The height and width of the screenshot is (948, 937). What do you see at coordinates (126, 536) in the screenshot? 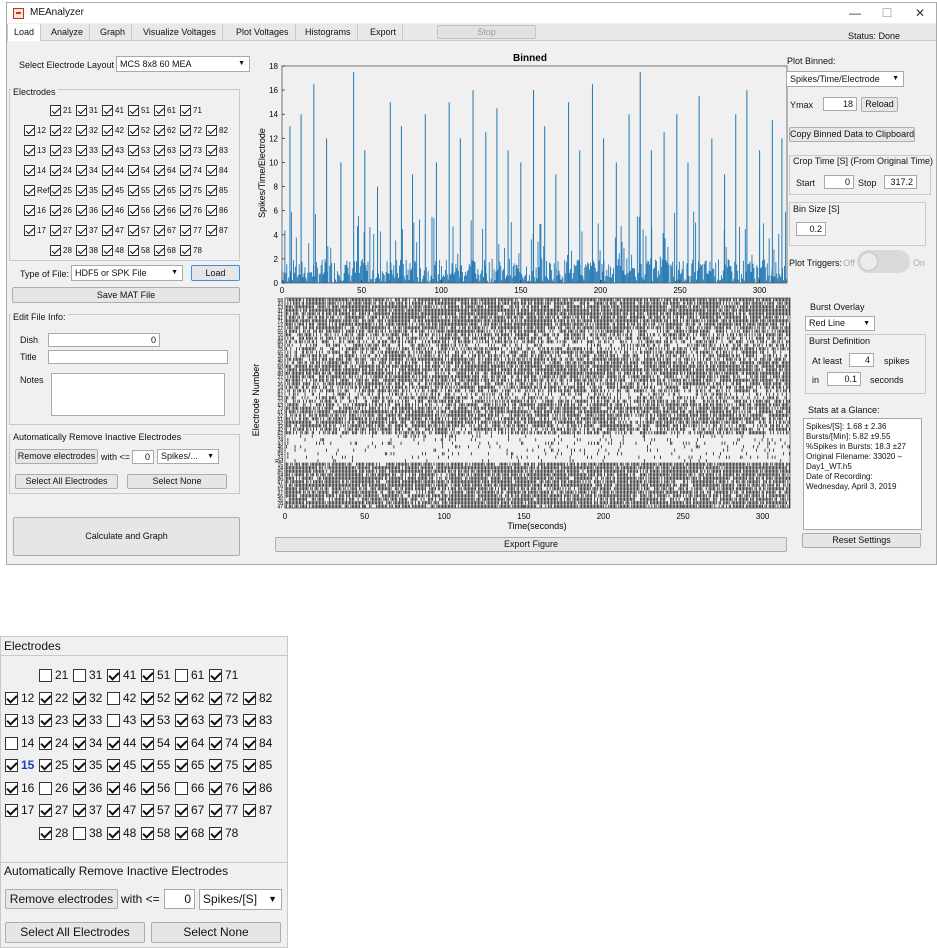
I see `calculate-and-graph-button: Calculate and Graph` at bounding box center [126, 536].